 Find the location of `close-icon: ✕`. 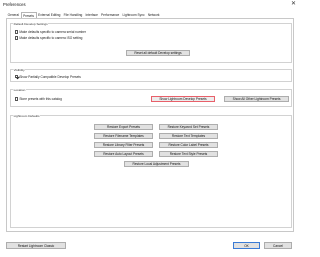

close-icon: ✕ is located at coordinates (293, 4).